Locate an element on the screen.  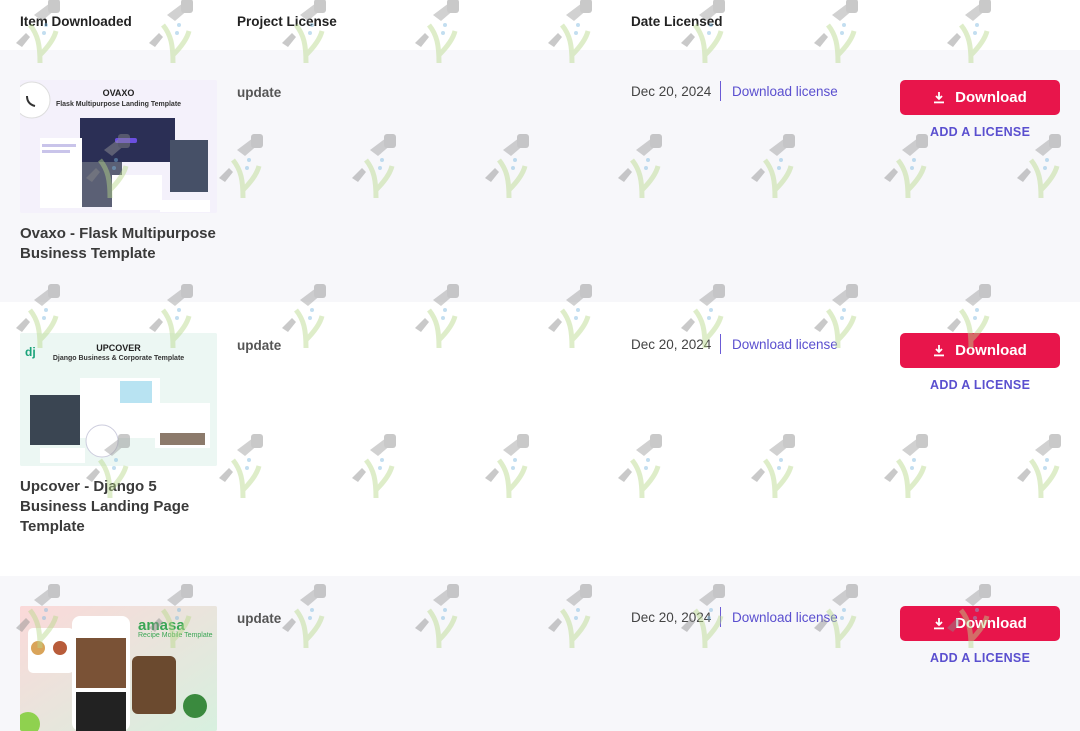
thumb-brand: OVAXO is located at coordinates (118, 93).